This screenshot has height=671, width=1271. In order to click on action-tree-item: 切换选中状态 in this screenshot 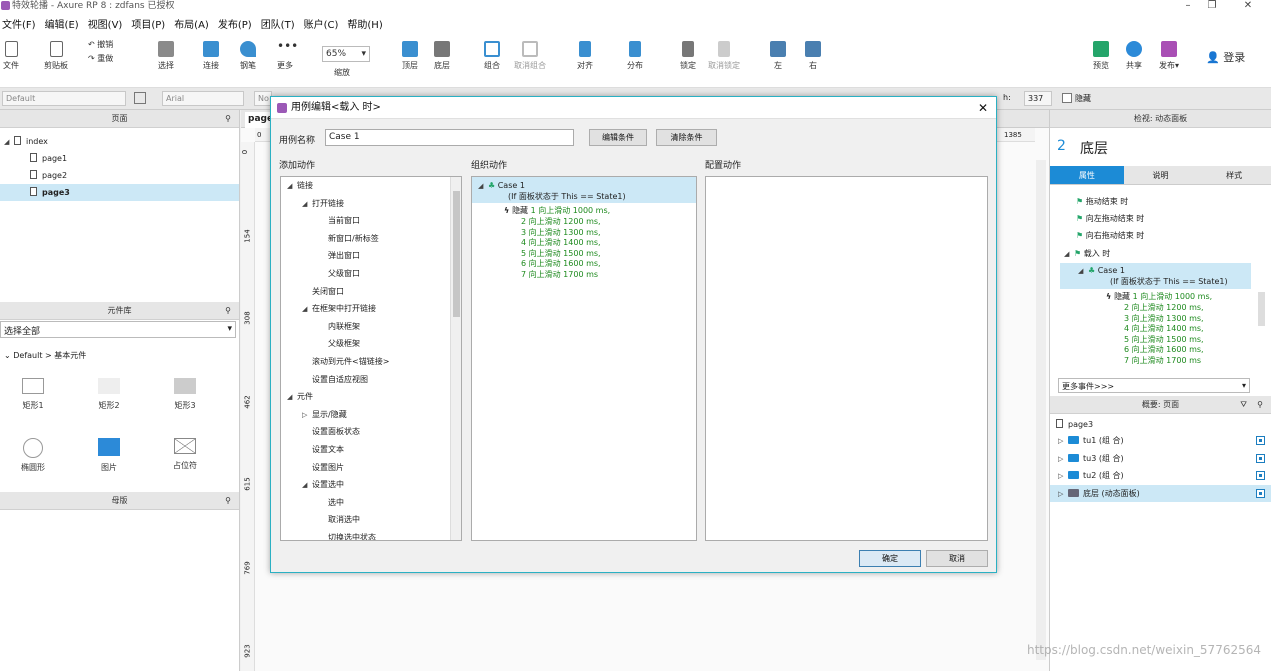, I will do `click(347, 536)`.